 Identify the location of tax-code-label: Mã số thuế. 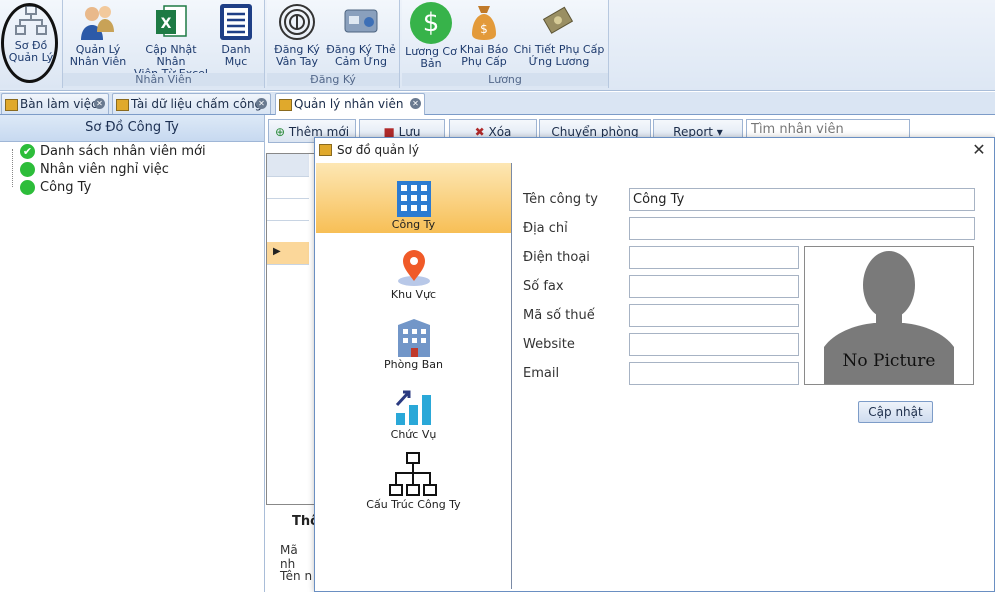
(559, 315).